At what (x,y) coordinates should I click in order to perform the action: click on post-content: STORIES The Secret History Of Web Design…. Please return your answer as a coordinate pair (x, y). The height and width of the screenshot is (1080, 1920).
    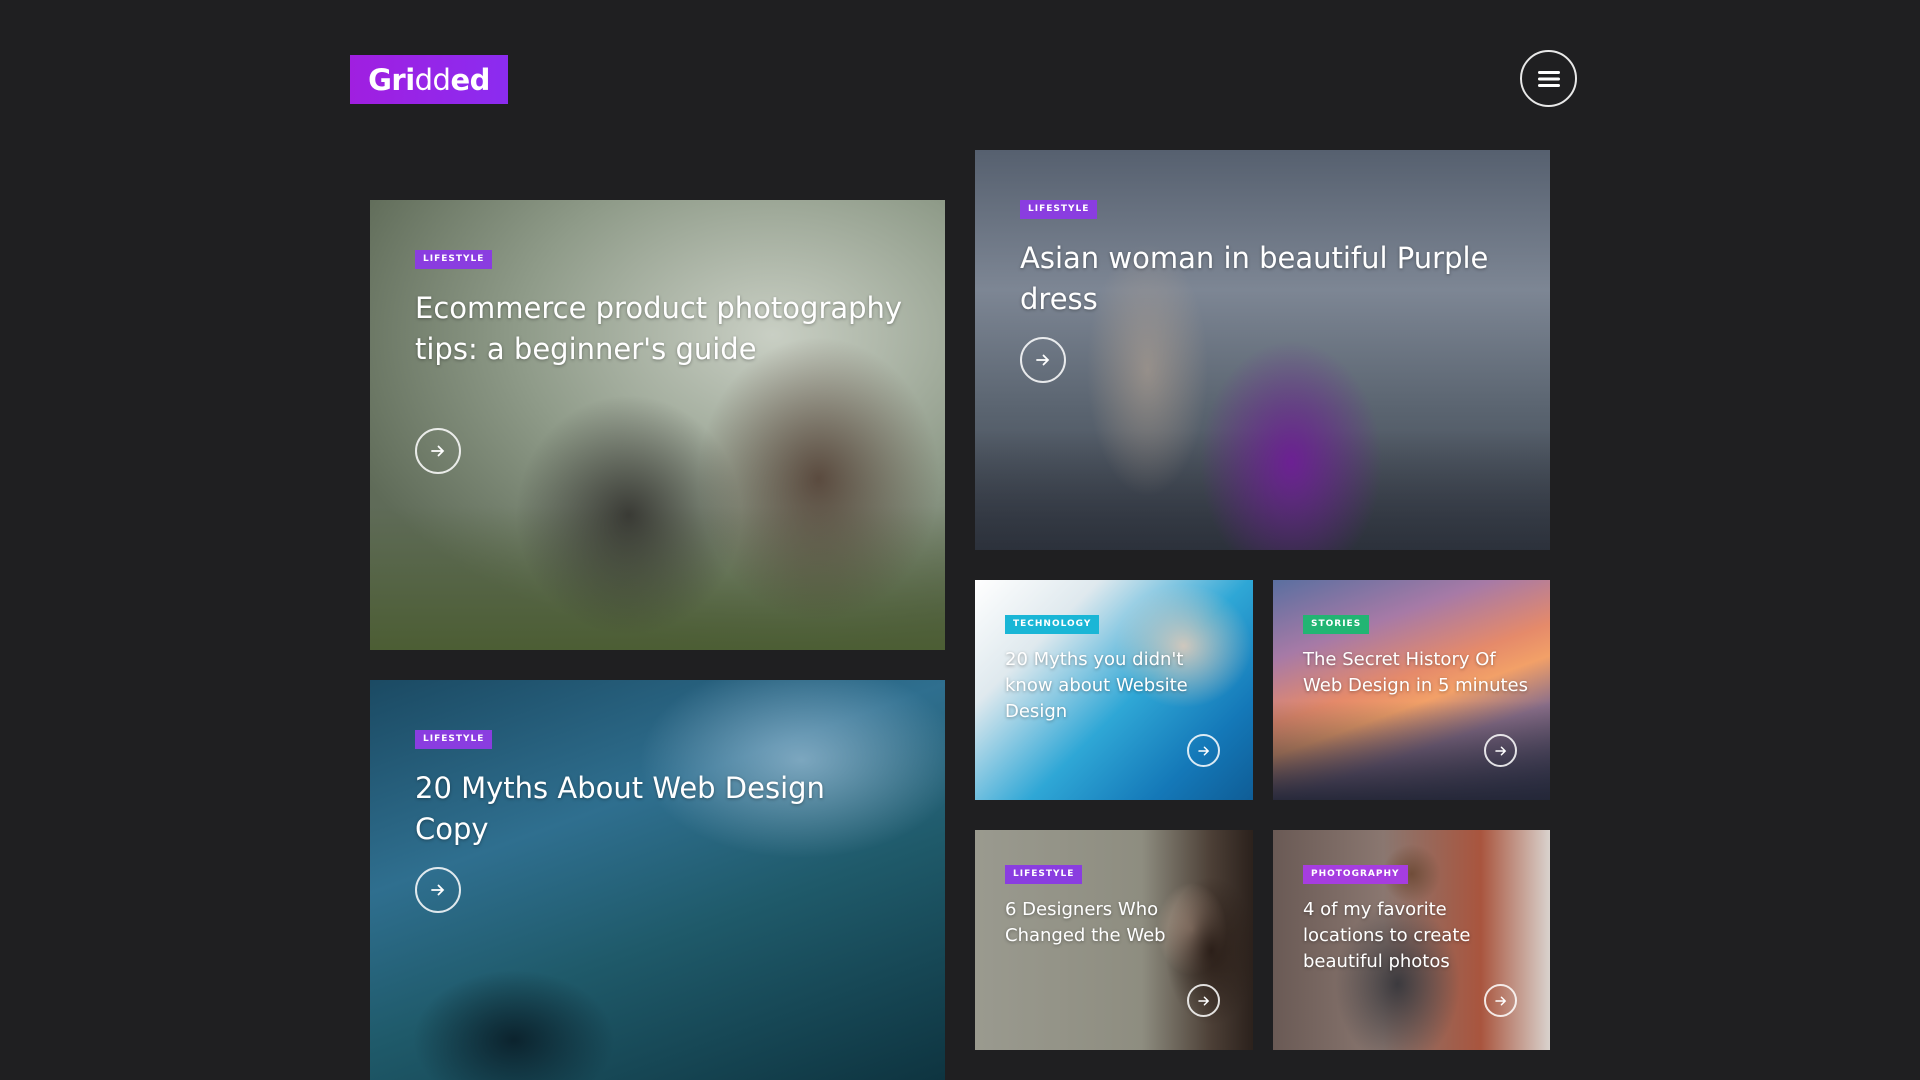
    Looking at the image, I should click on (1417, 655).